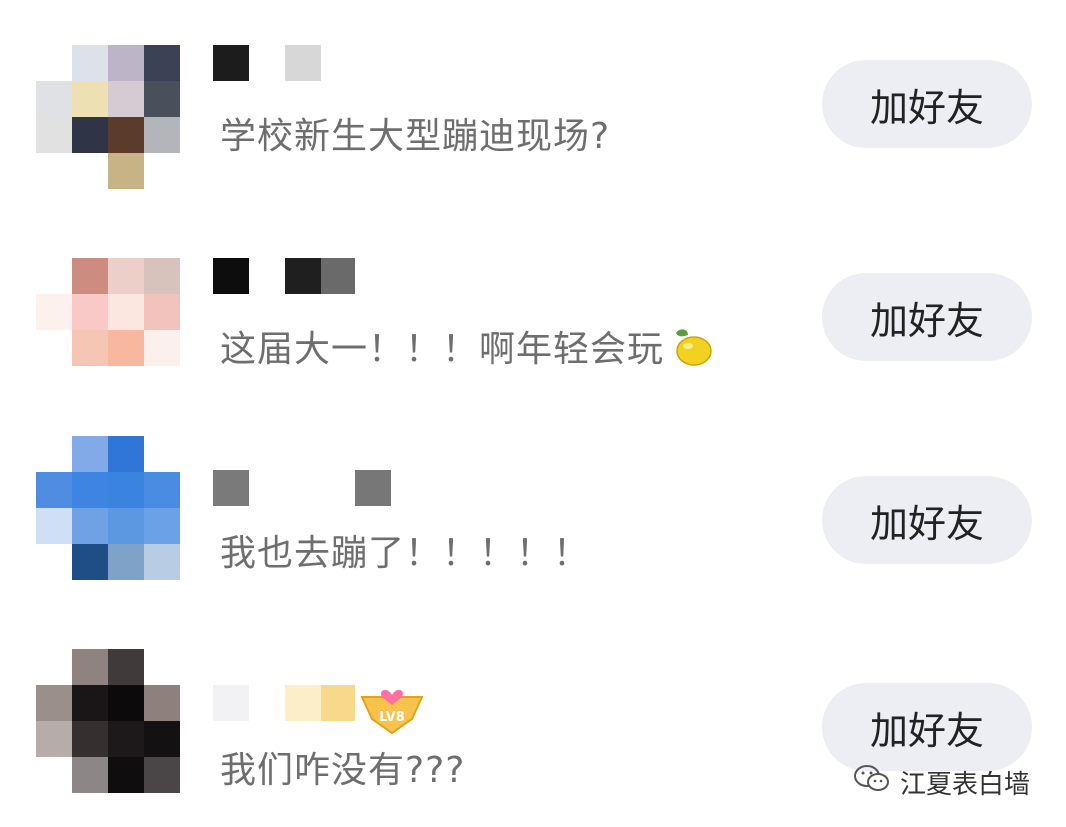 This screenshot has width=1066, height=827. Describe the element at coordinates (691, 351) in the screenshot. I see `lemon-icon` at that location.